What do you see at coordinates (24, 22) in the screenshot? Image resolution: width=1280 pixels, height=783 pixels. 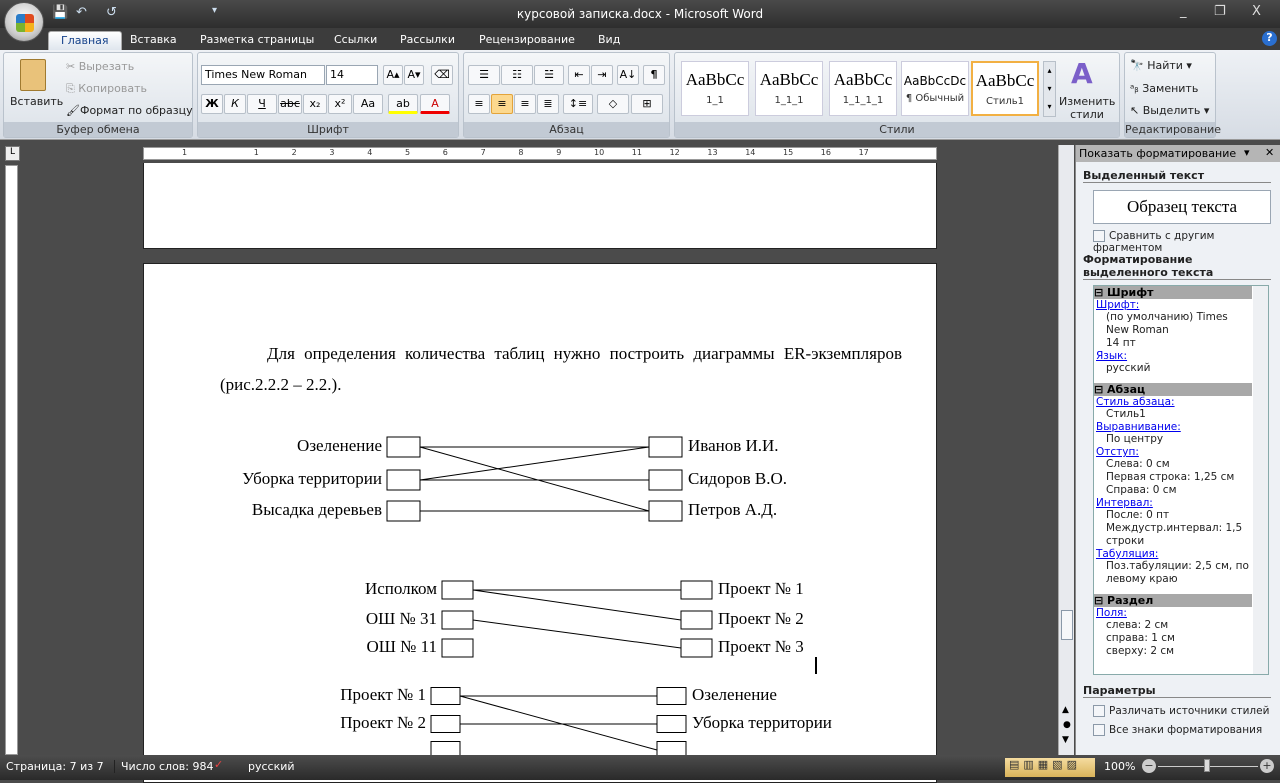 I see `office-button` at bounding box center [24, 22].